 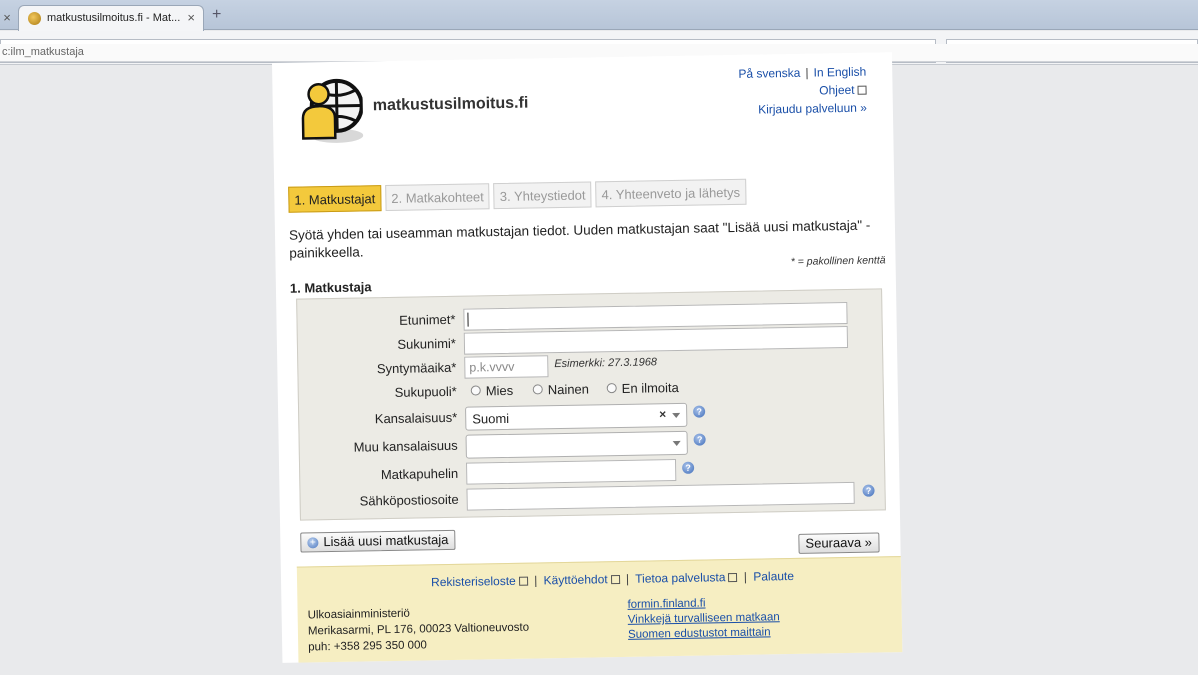 I want to click on new-tab-button: +, so click(x=216, y=15).